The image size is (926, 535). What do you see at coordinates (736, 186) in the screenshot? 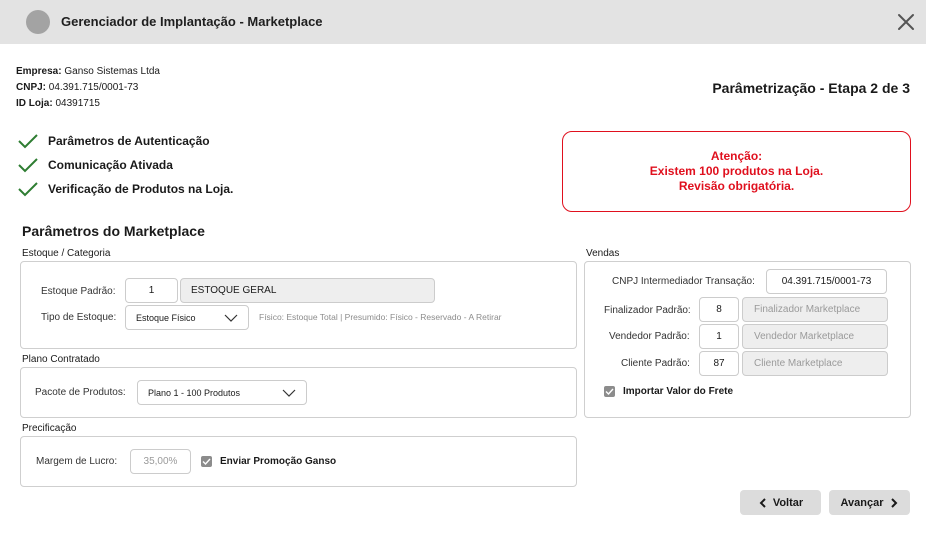
I see `alert-line-3: Revisão obrigatória.` at bounding box center [736, 186].